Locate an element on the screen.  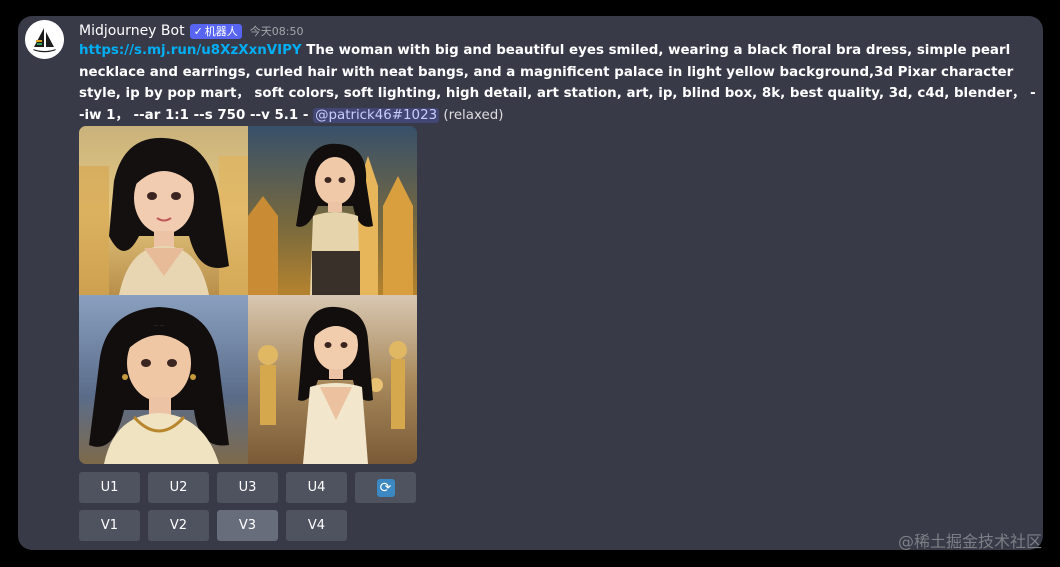
v2-button: V2 is located at coordinates (178, 525).